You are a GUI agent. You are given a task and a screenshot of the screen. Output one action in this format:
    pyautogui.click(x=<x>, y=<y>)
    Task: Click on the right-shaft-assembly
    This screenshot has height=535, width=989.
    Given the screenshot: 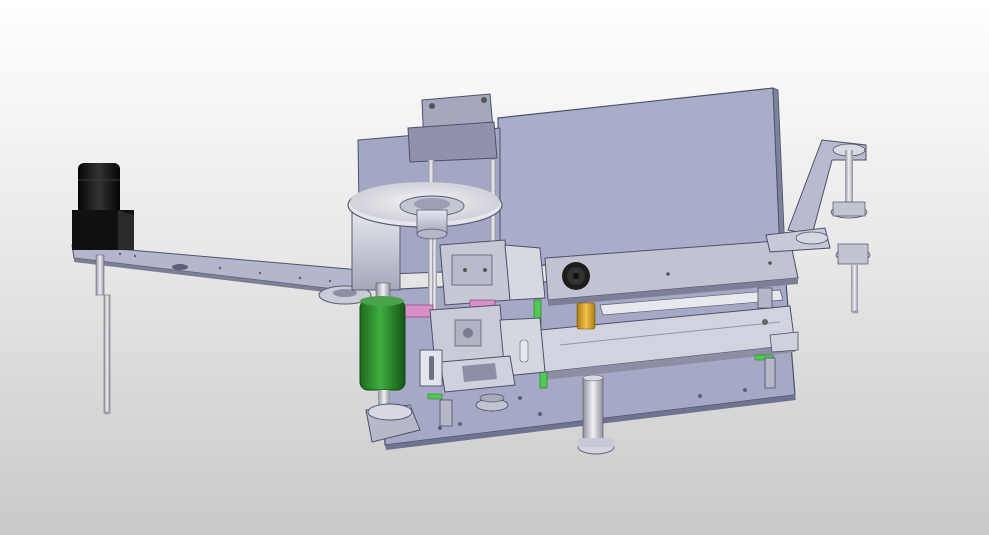 What is the action you would take?
    pyautogui.click(x=850, y=232)
    